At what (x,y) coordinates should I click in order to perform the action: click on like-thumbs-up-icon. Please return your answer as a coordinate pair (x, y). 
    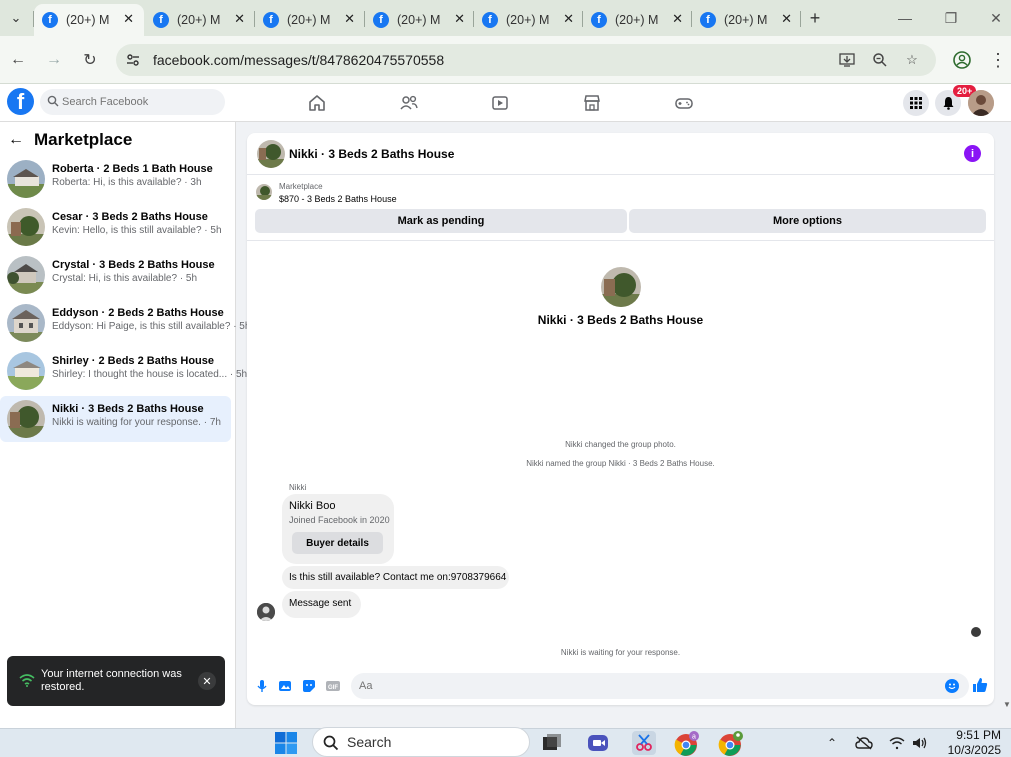
    Looking at the image, I should click on (980, 685).